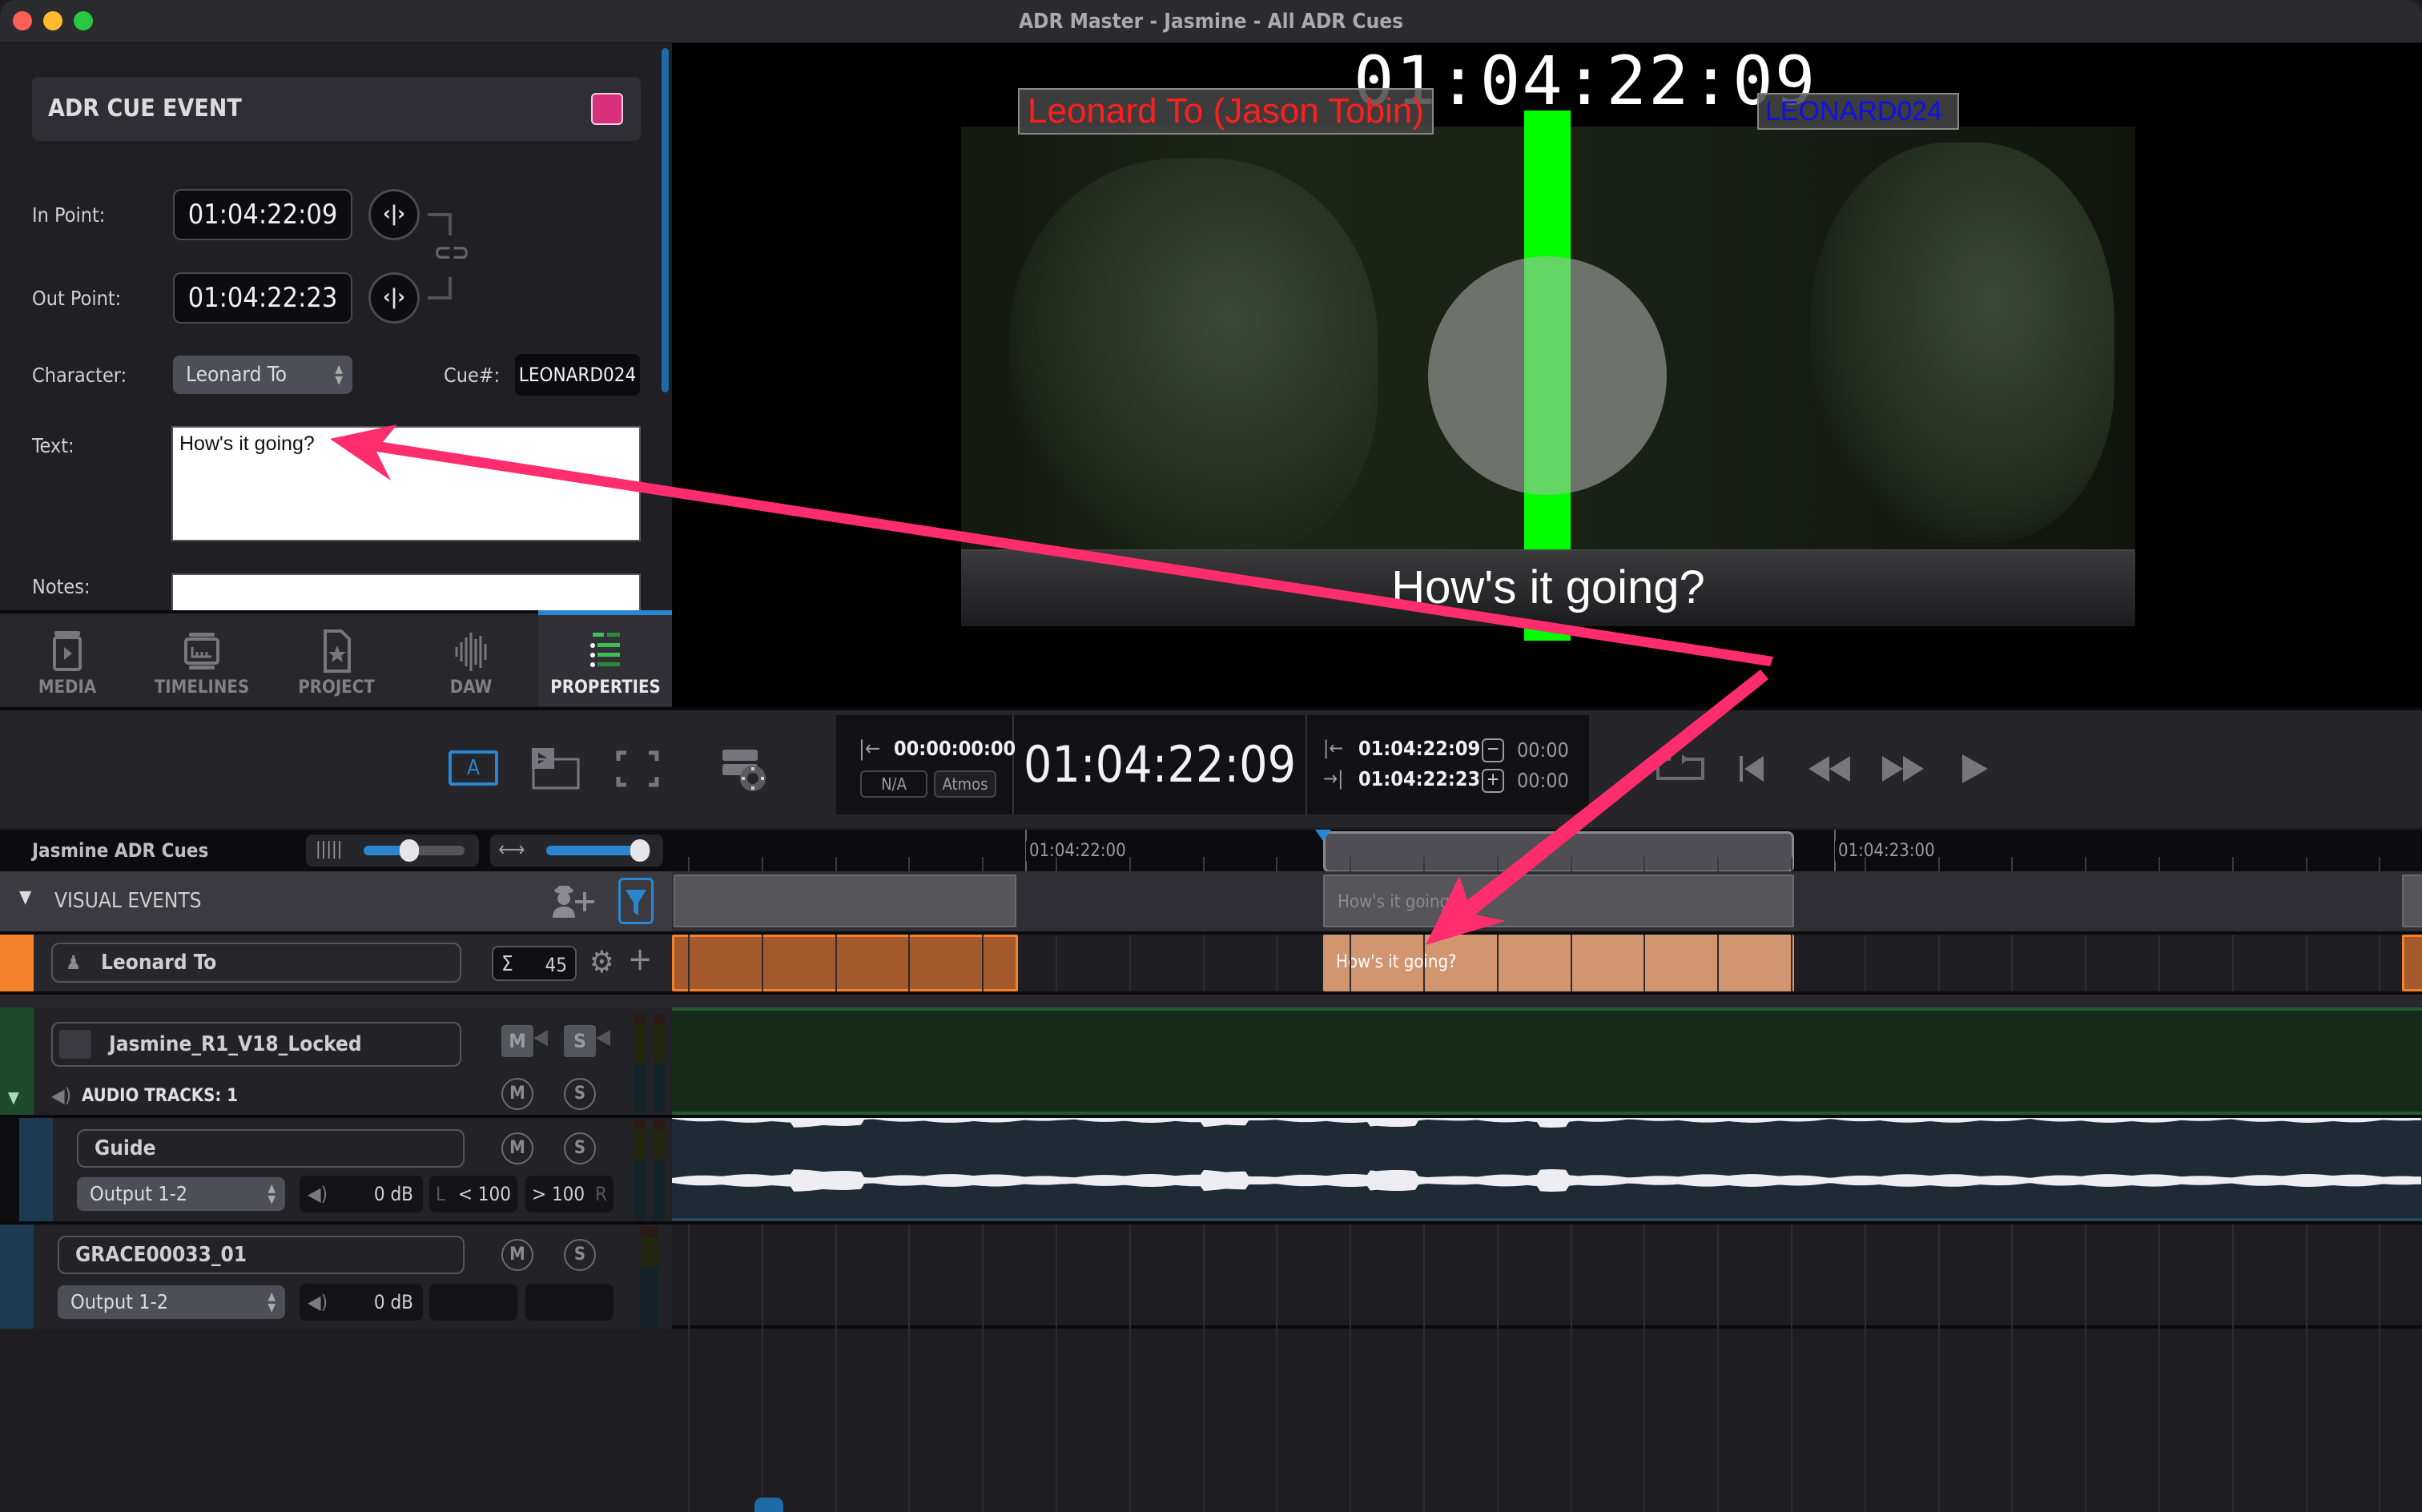  What do you see at coordinates (605, 612) in the screenshot?
I see `active-tab-indicator` at bounding box center [605, 612].